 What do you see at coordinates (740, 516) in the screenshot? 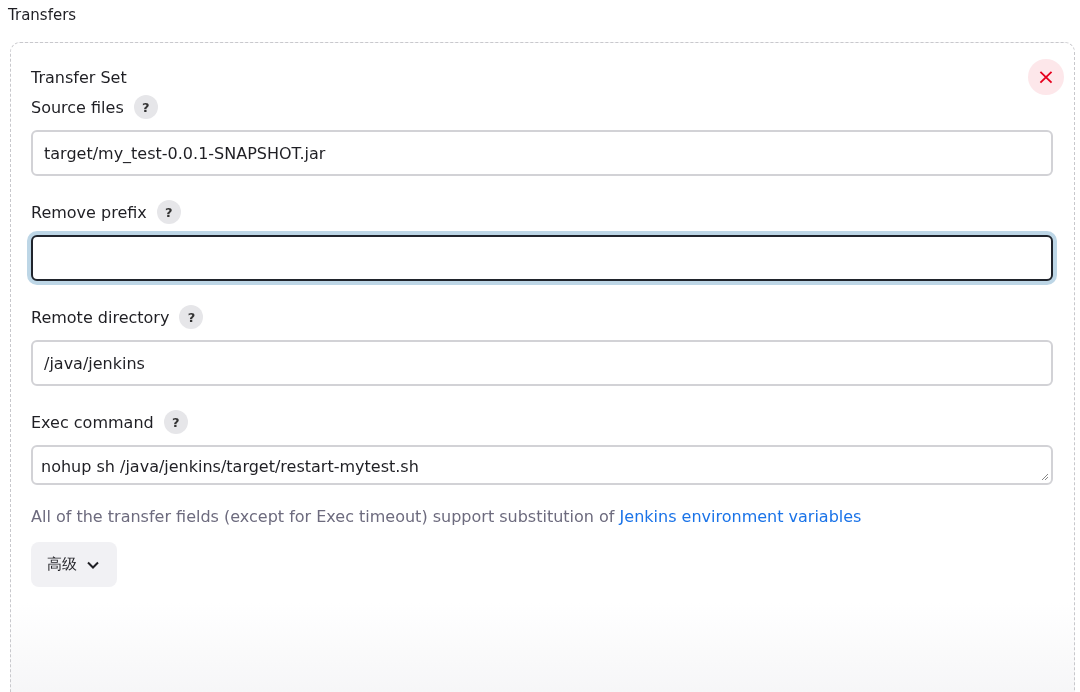
I see `environment-variables-link: Jenkins environment variables` at bounding box center [740, 516].